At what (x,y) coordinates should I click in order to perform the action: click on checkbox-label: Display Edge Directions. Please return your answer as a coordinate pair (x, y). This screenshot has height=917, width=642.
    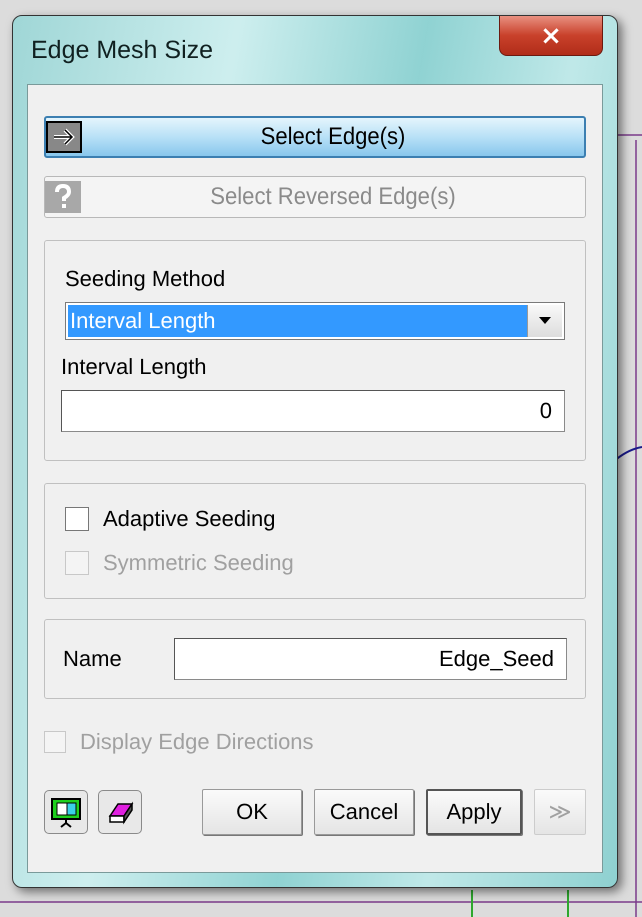
    Looking at the image, I should click on (197, 742).